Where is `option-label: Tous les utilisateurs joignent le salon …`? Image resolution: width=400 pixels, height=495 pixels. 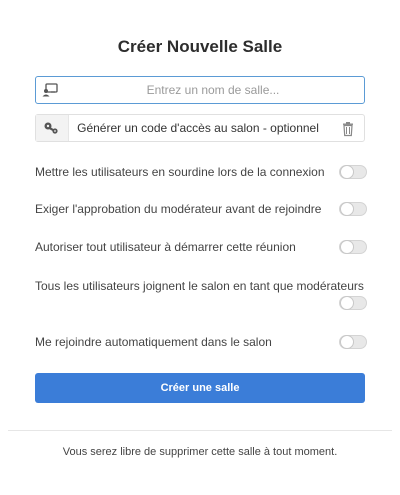 option-label: Tous les utilisateurs joignent le salon … is located at coordinates (199, 286).